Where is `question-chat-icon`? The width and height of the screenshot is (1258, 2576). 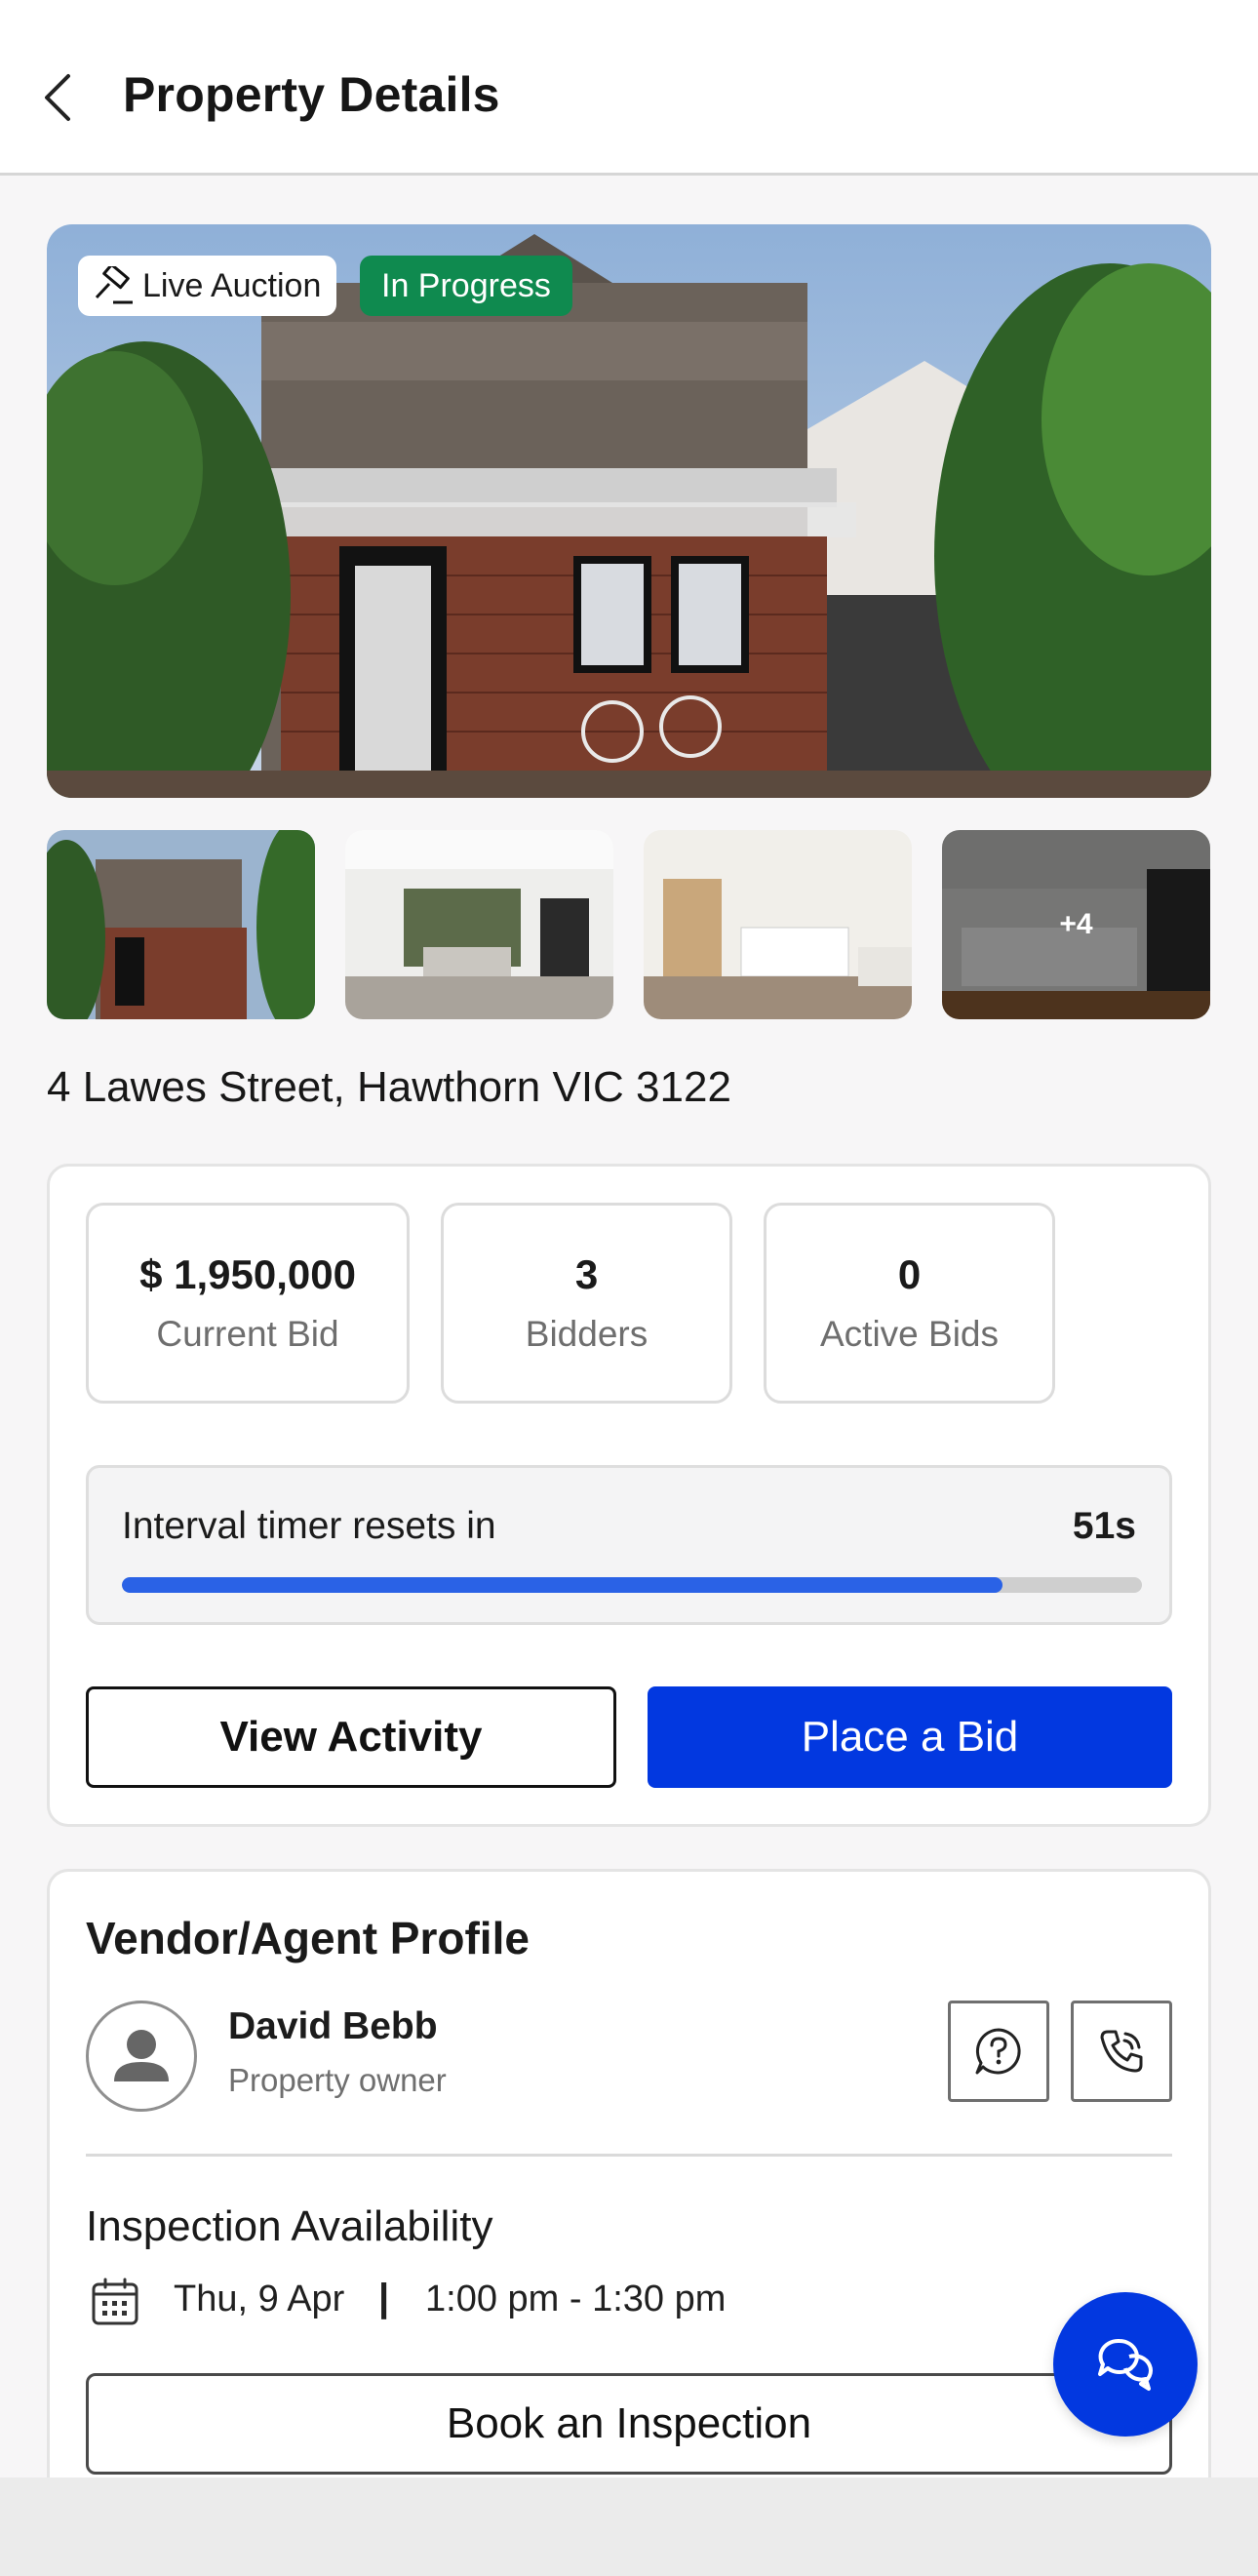 question-chat-icon is located at coordinates (998, 2051).